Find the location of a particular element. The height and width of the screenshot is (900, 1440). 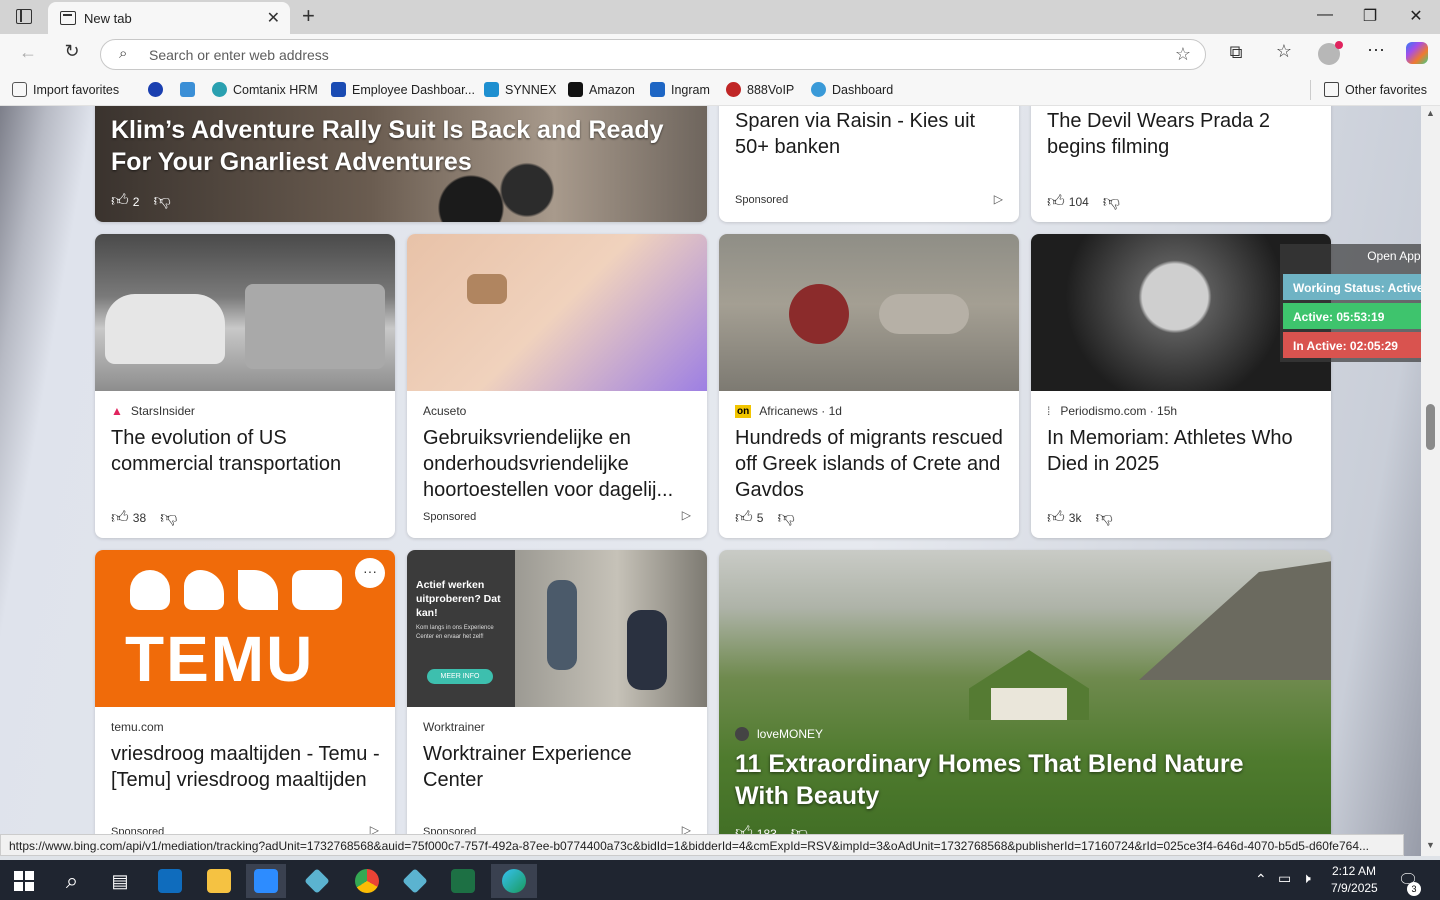

folder-icon is located at coordinates (1331, 89).